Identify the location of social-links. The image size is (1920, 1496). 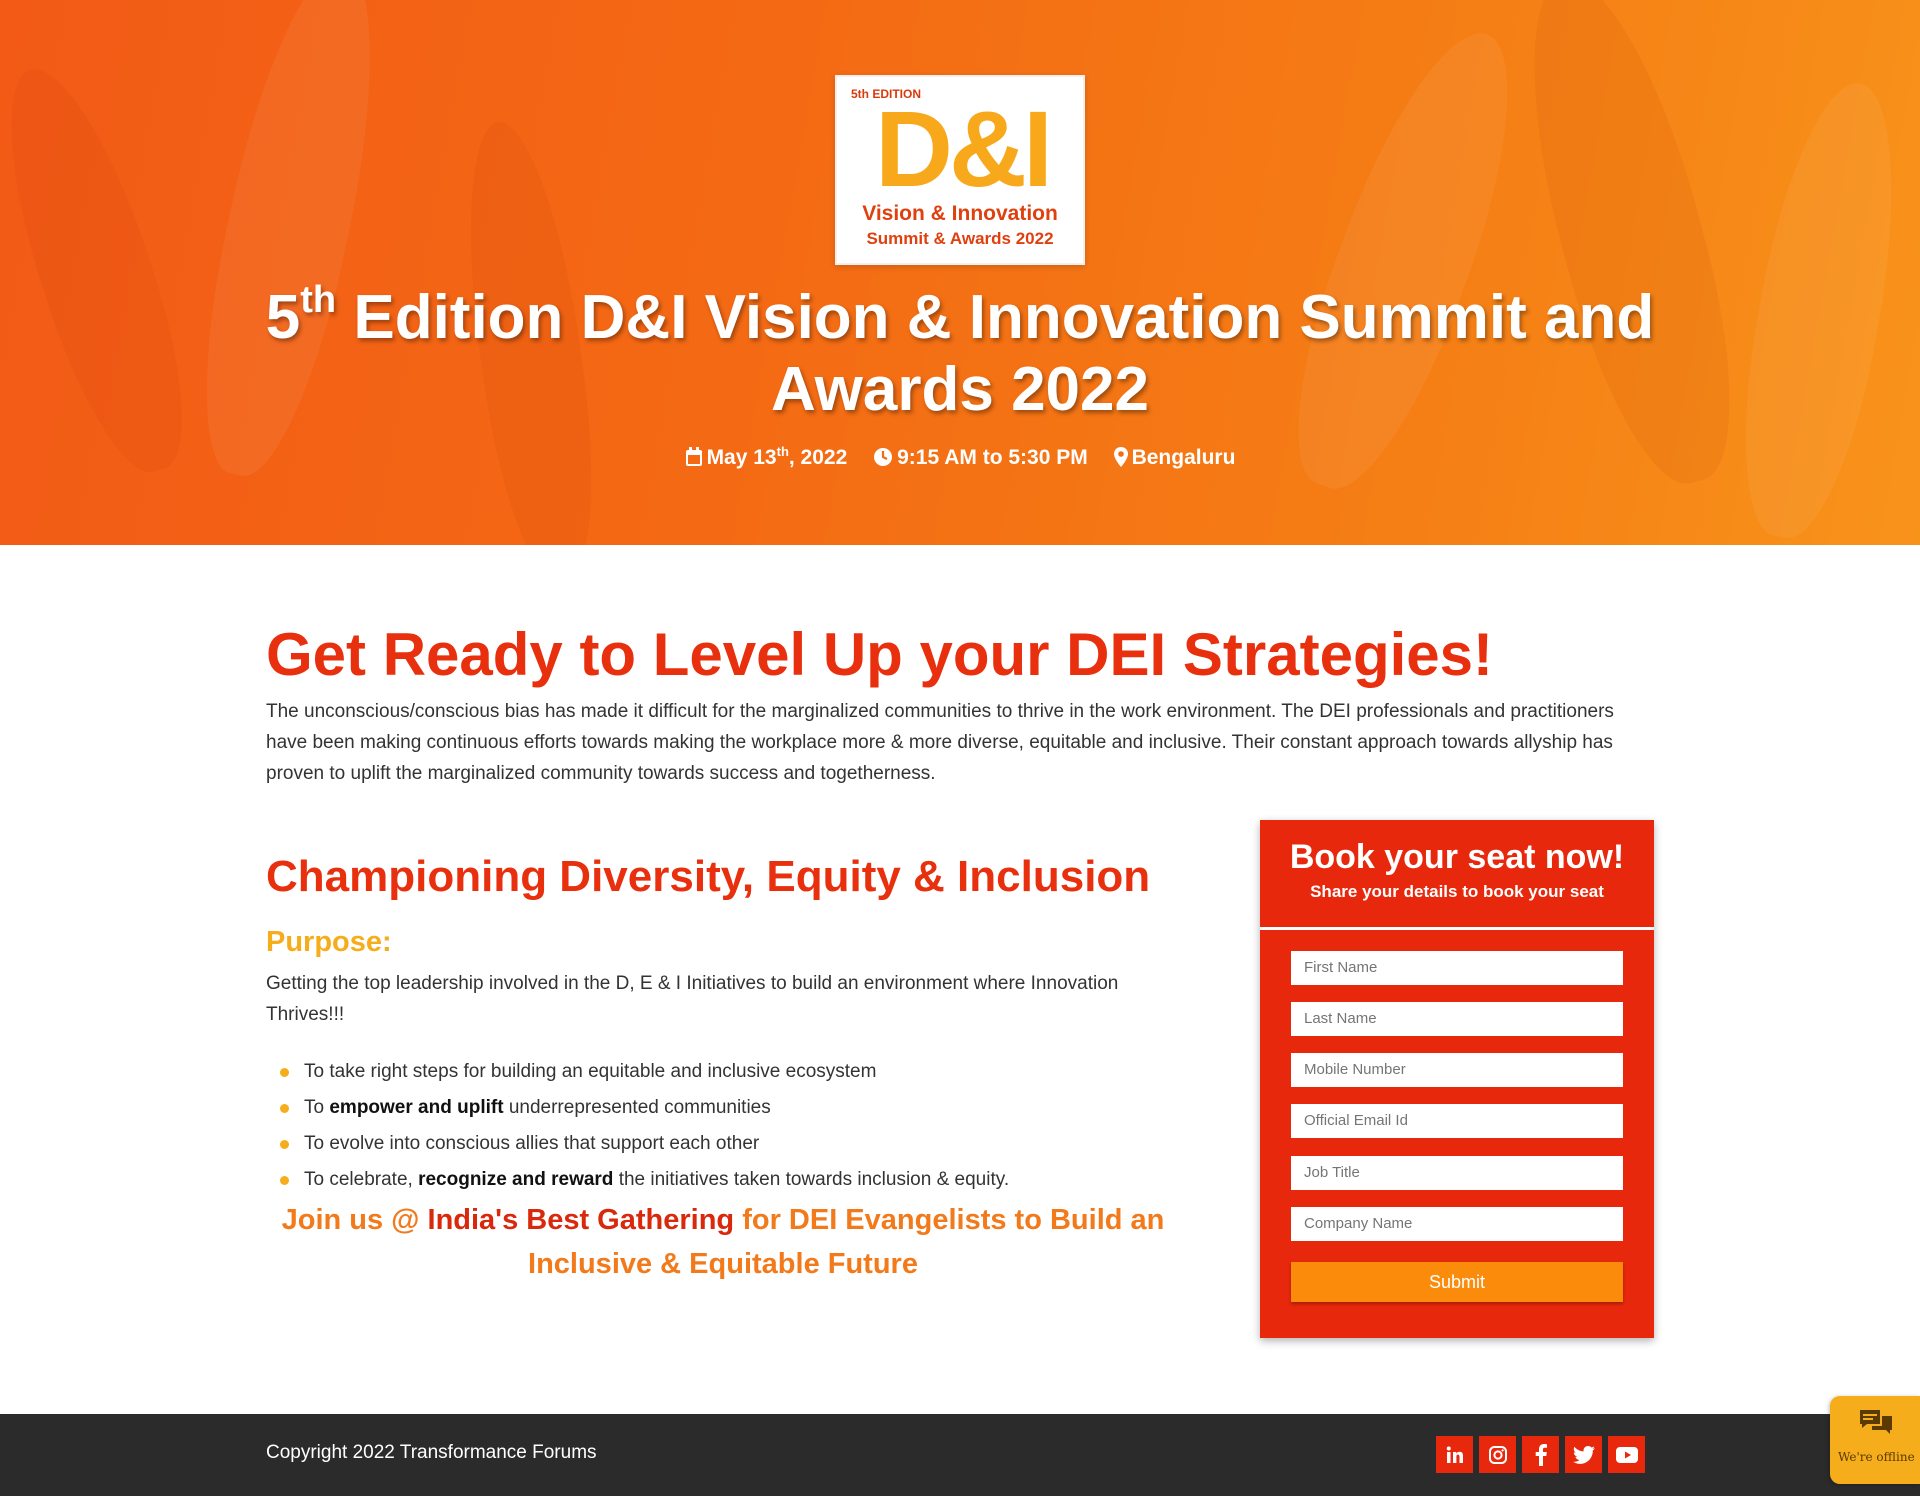
(1537, 1454).